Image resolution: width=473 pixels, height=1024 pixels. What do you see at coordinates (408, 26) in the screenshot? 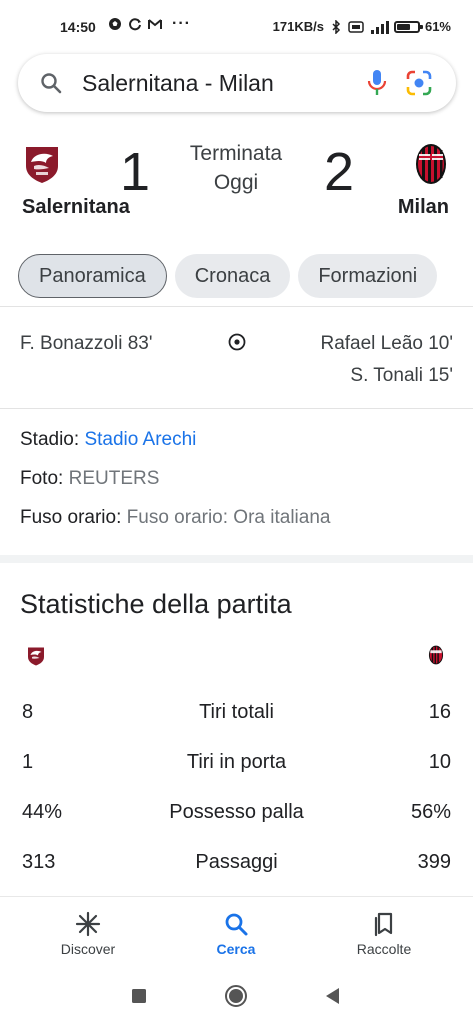
I see `battery-icon` at bounding box center [408, 26].